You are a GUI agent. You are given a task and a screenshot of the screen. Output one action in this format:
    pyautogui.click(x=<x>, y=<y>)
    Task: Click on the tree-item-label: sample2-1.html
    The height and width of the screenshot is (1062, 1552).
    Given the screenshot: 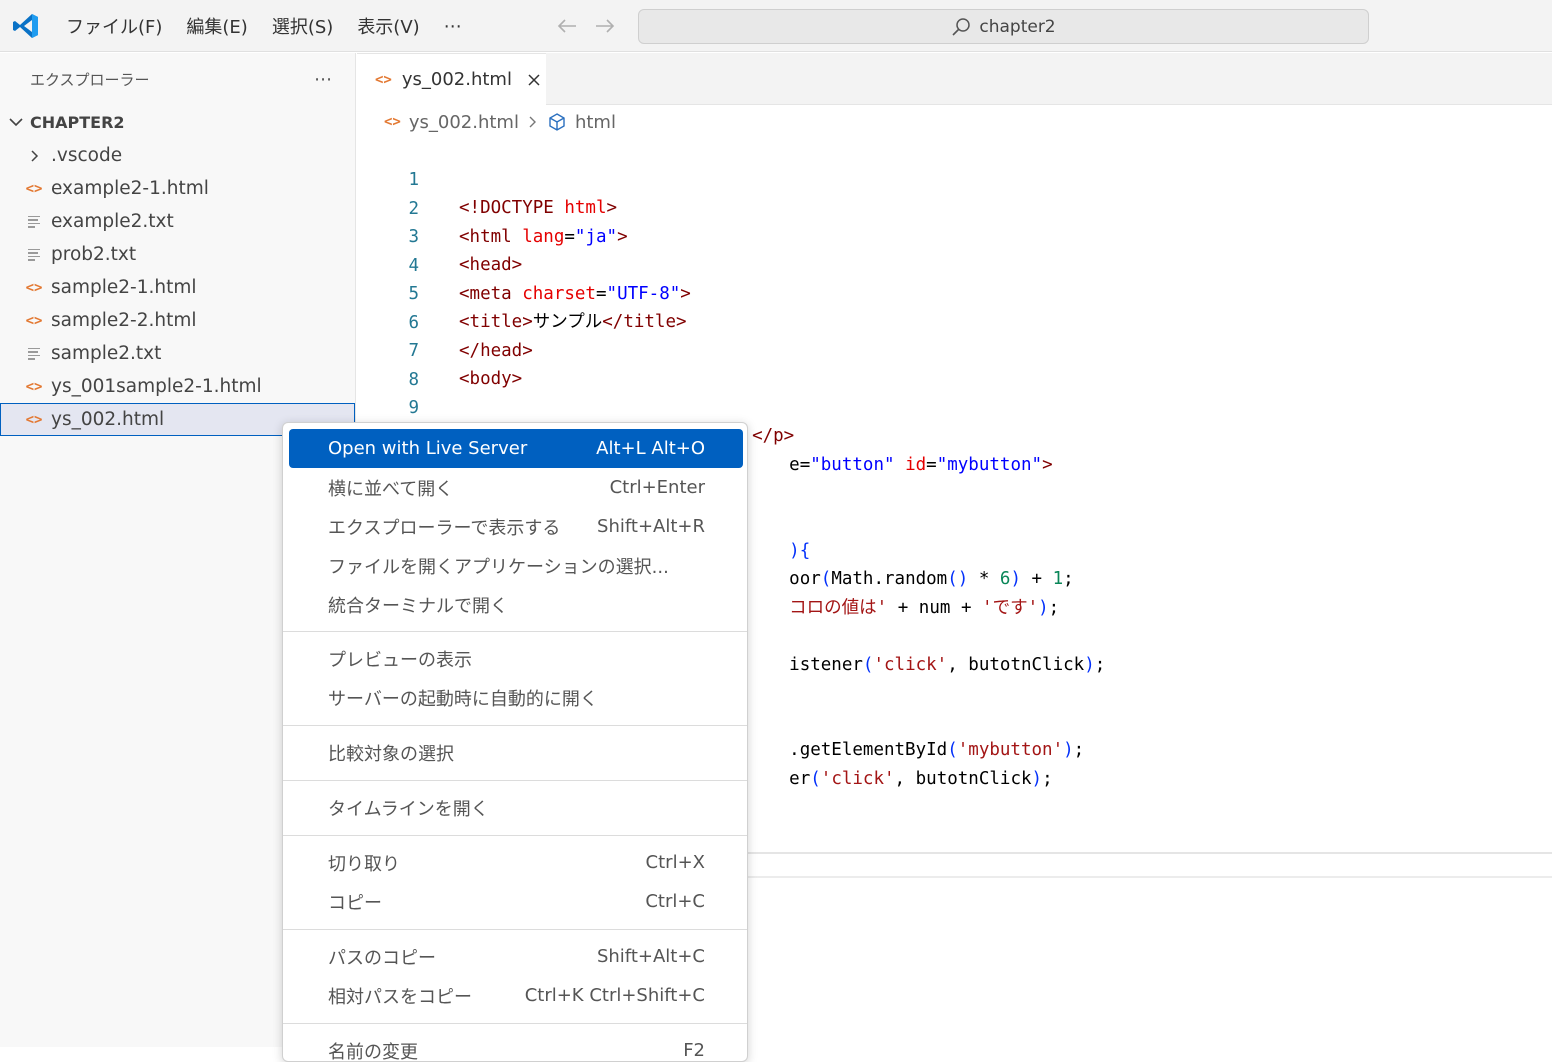 What is the action you would take?
    pyautogui.click(x=124, y=287)
    